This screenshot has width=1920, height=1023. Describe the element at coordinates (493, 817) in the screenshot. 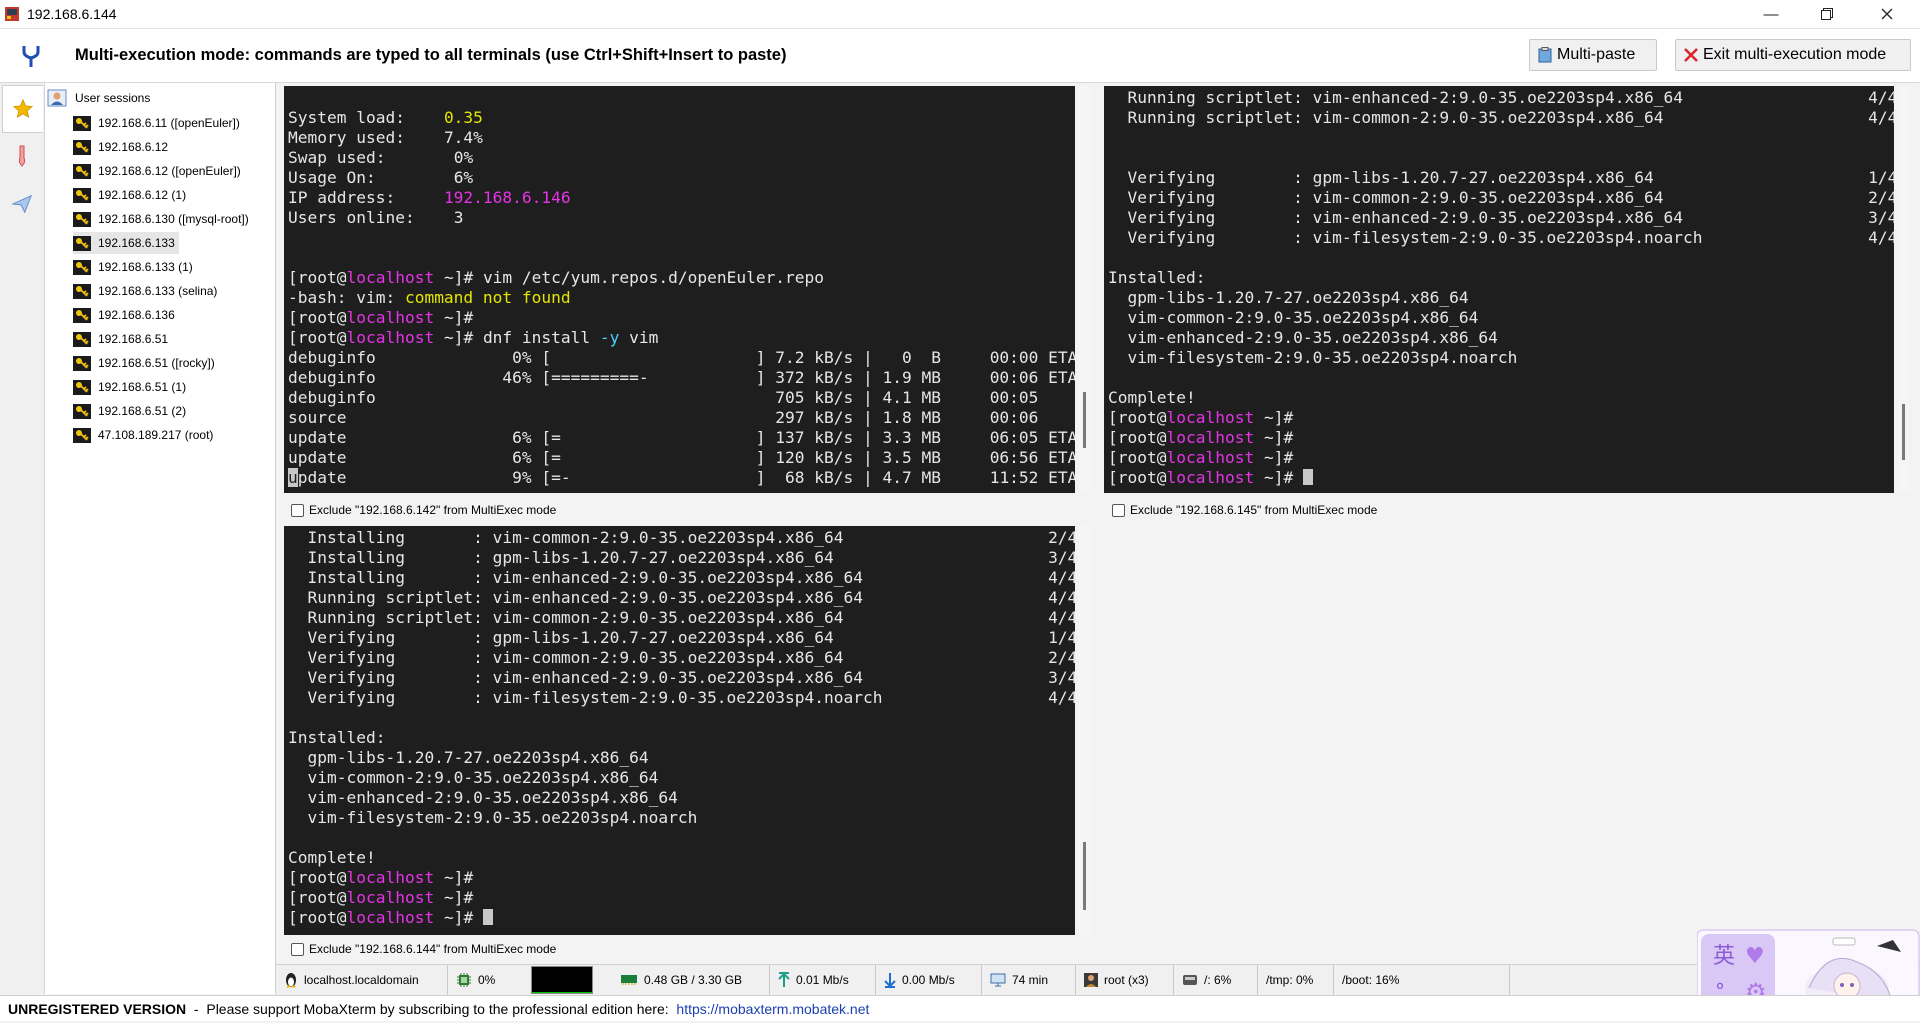

I see `installed-item: vim-filesystem-2:9.0-35.oe2203sp4.noarch` at that location.